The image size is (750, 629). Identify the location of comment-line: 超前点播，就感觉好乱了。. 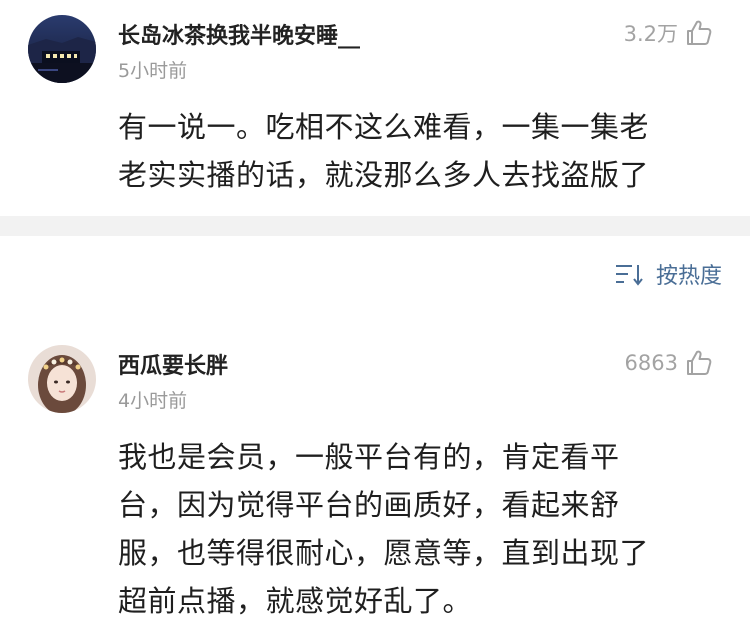
(295, 601).